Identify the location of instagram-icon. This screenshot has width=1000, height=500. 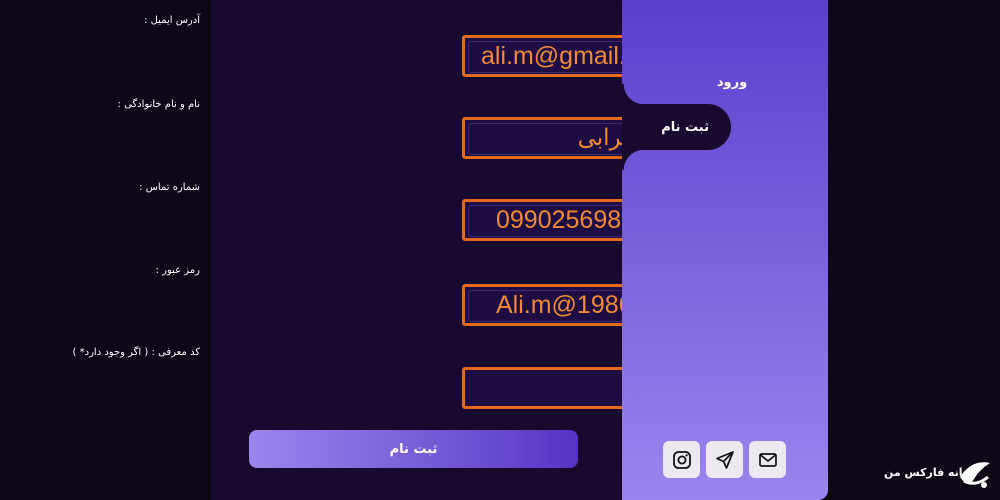
(681, 459).